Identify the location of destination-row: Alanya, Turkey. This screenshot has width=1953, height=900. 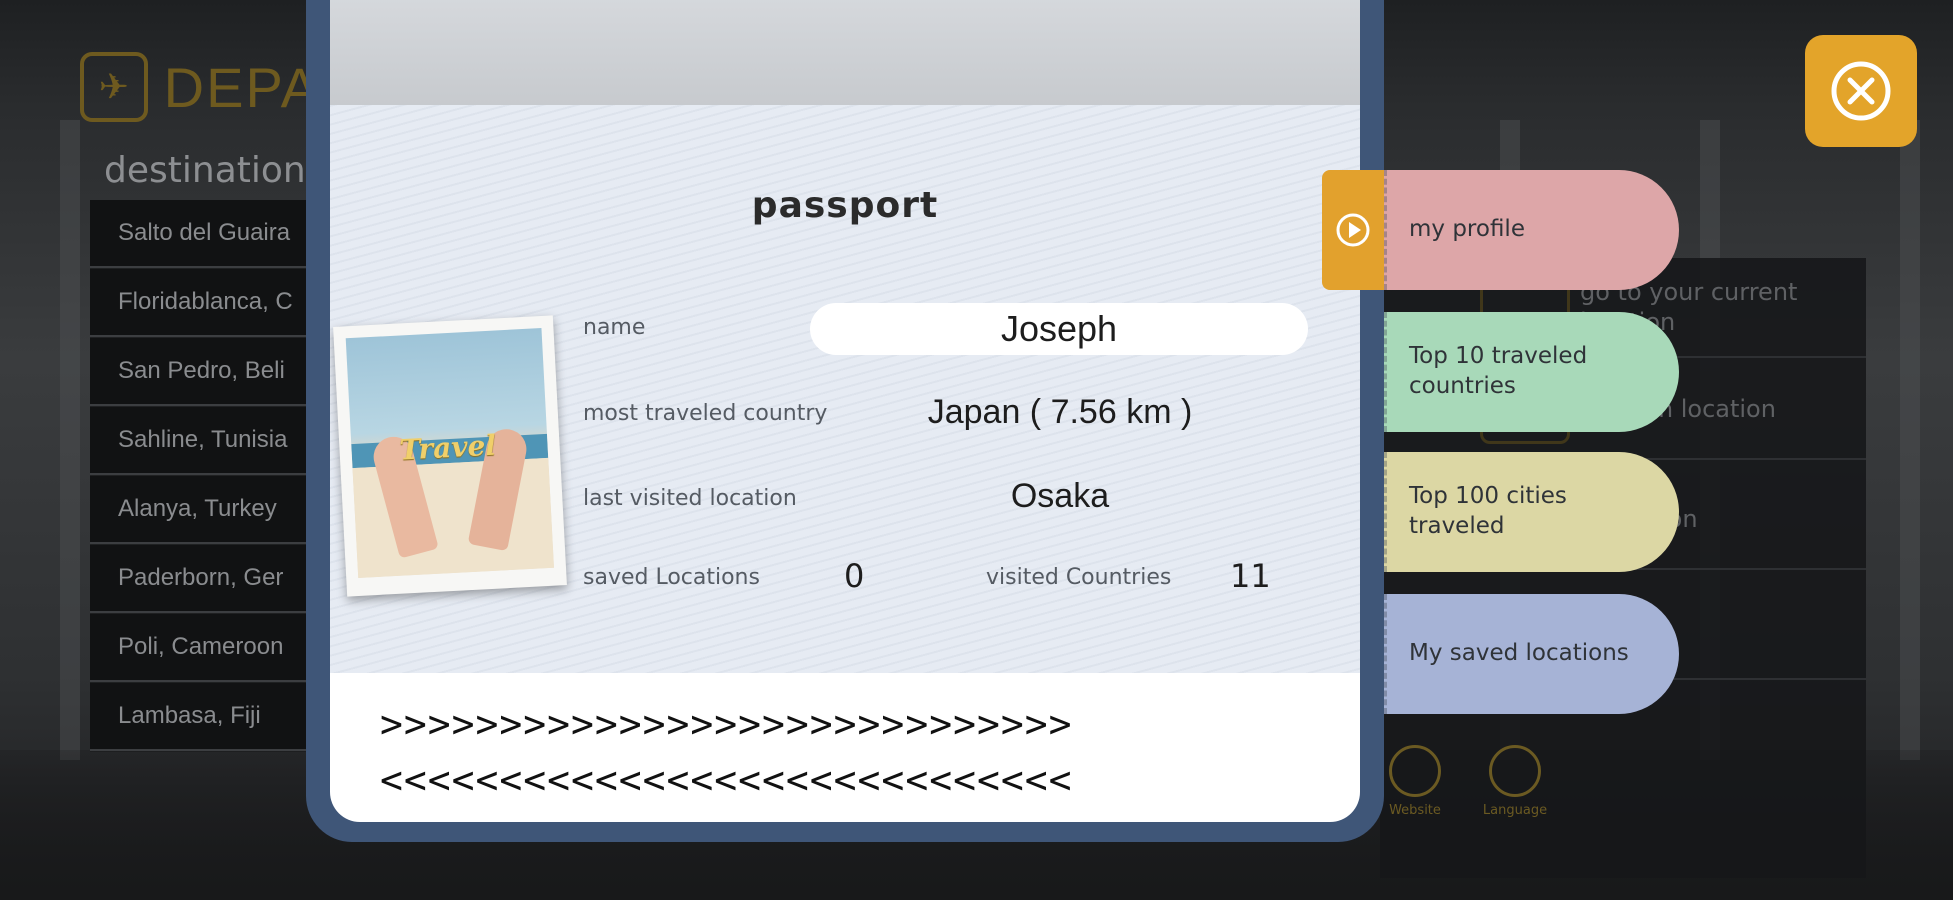
(205, 510).